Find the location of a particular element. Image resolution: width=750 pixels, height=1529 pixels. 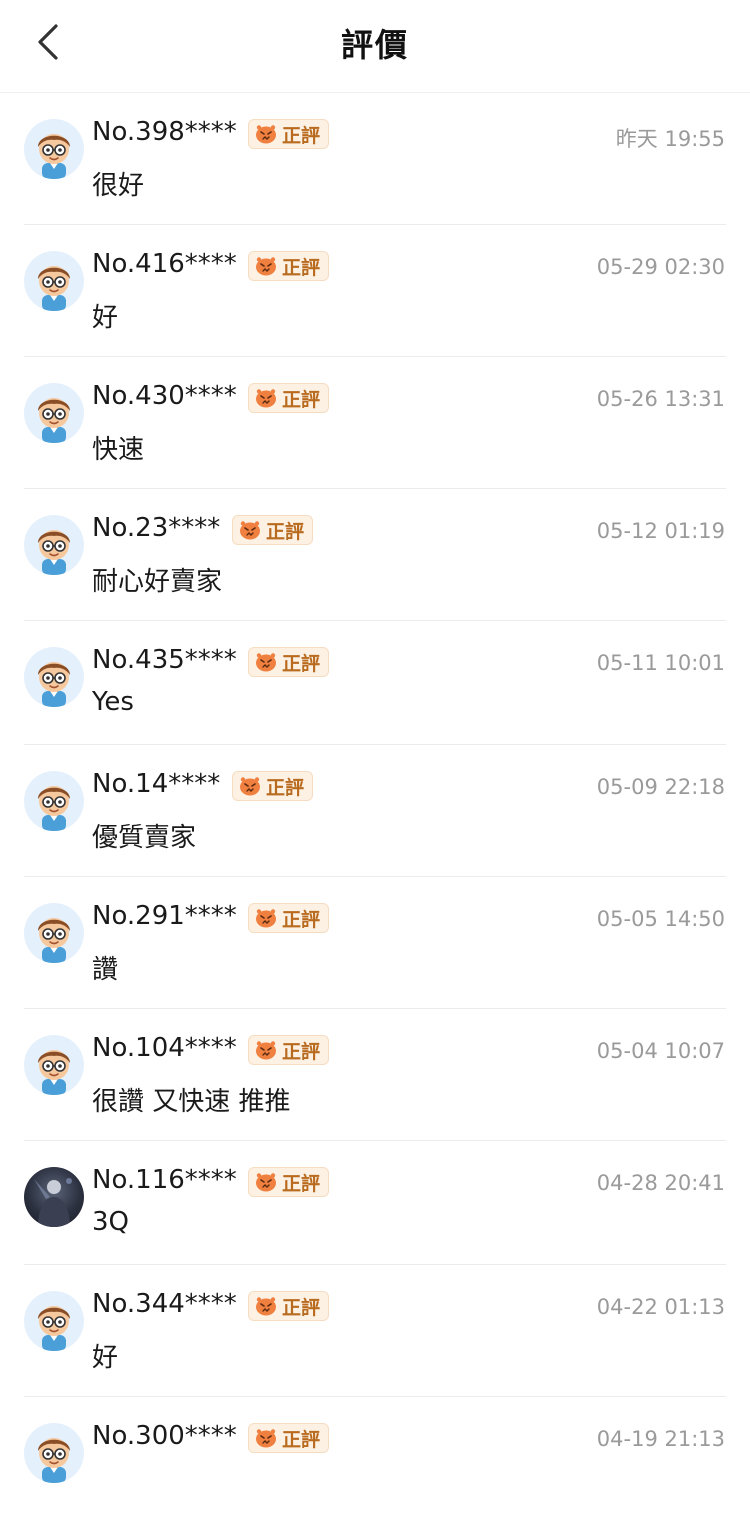

review-comment: 讚 is located at coordinates (105, 970).